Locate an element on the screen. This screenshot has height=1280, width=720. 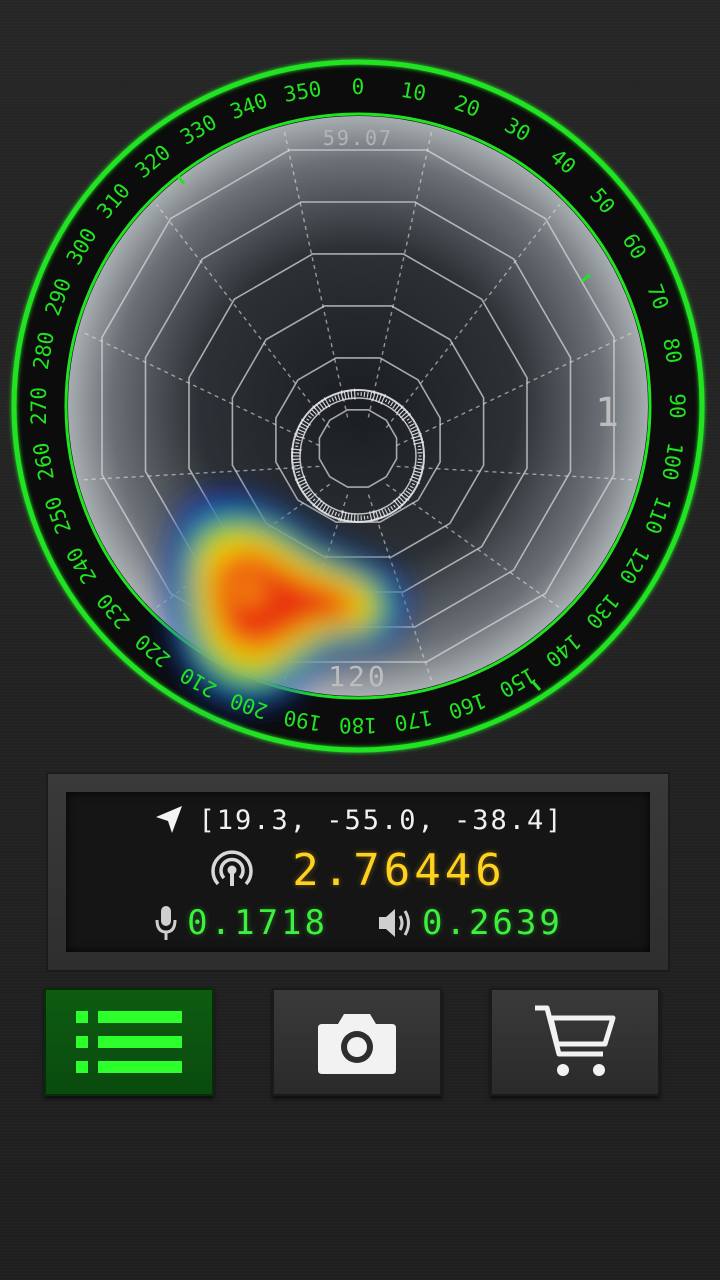
compass-label-180: 180 is located at coordinates (358, 725).